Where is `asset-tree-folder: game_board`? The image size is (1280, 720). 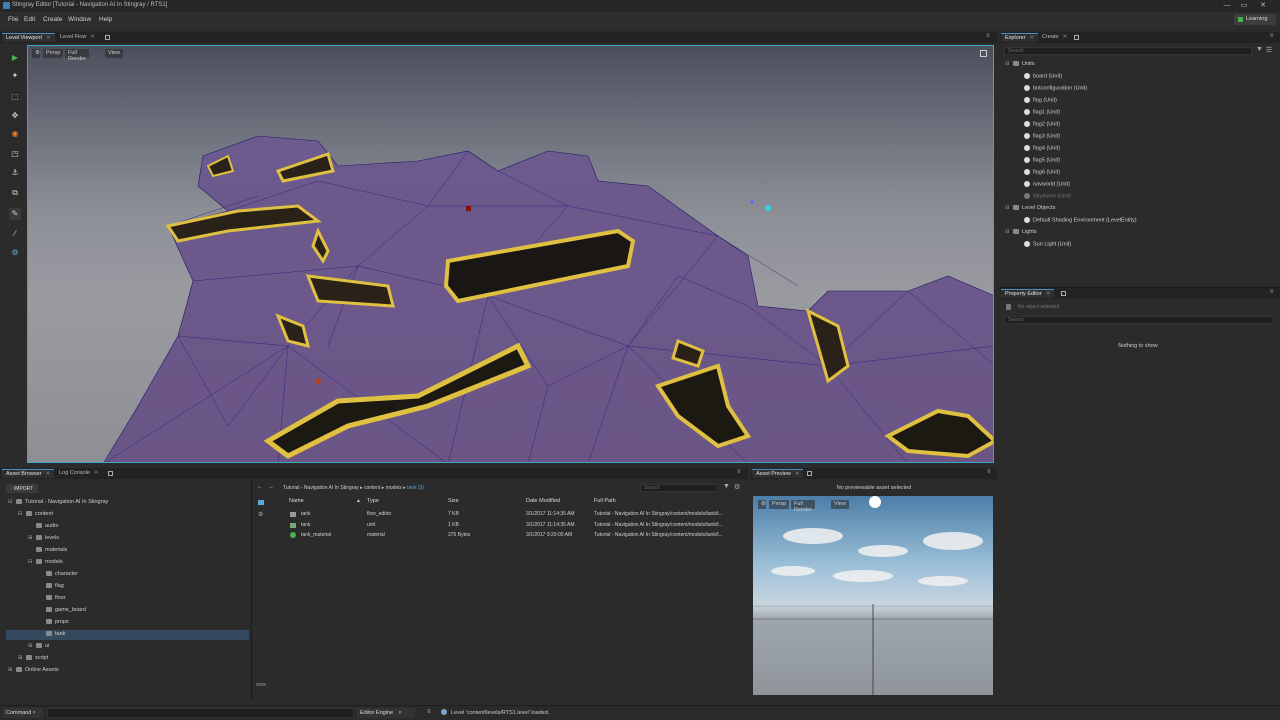
asset-tree-folder: game_board is located at coordinates (62, 612).